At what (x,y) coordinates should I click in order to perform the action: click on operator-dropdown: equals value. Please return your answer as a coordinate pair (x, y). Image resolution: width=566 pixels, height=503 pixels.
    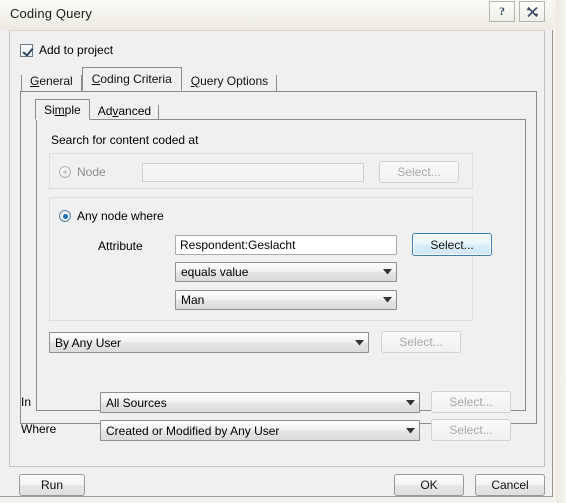
    Looking at the image, I should click on (286, 272).